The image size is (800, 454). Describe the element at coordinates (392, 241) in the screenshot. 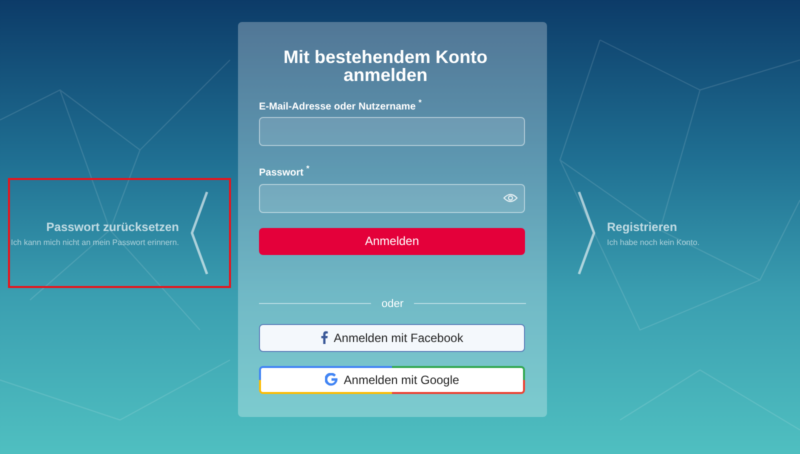

I see `login-button: Anmelden` at that location.